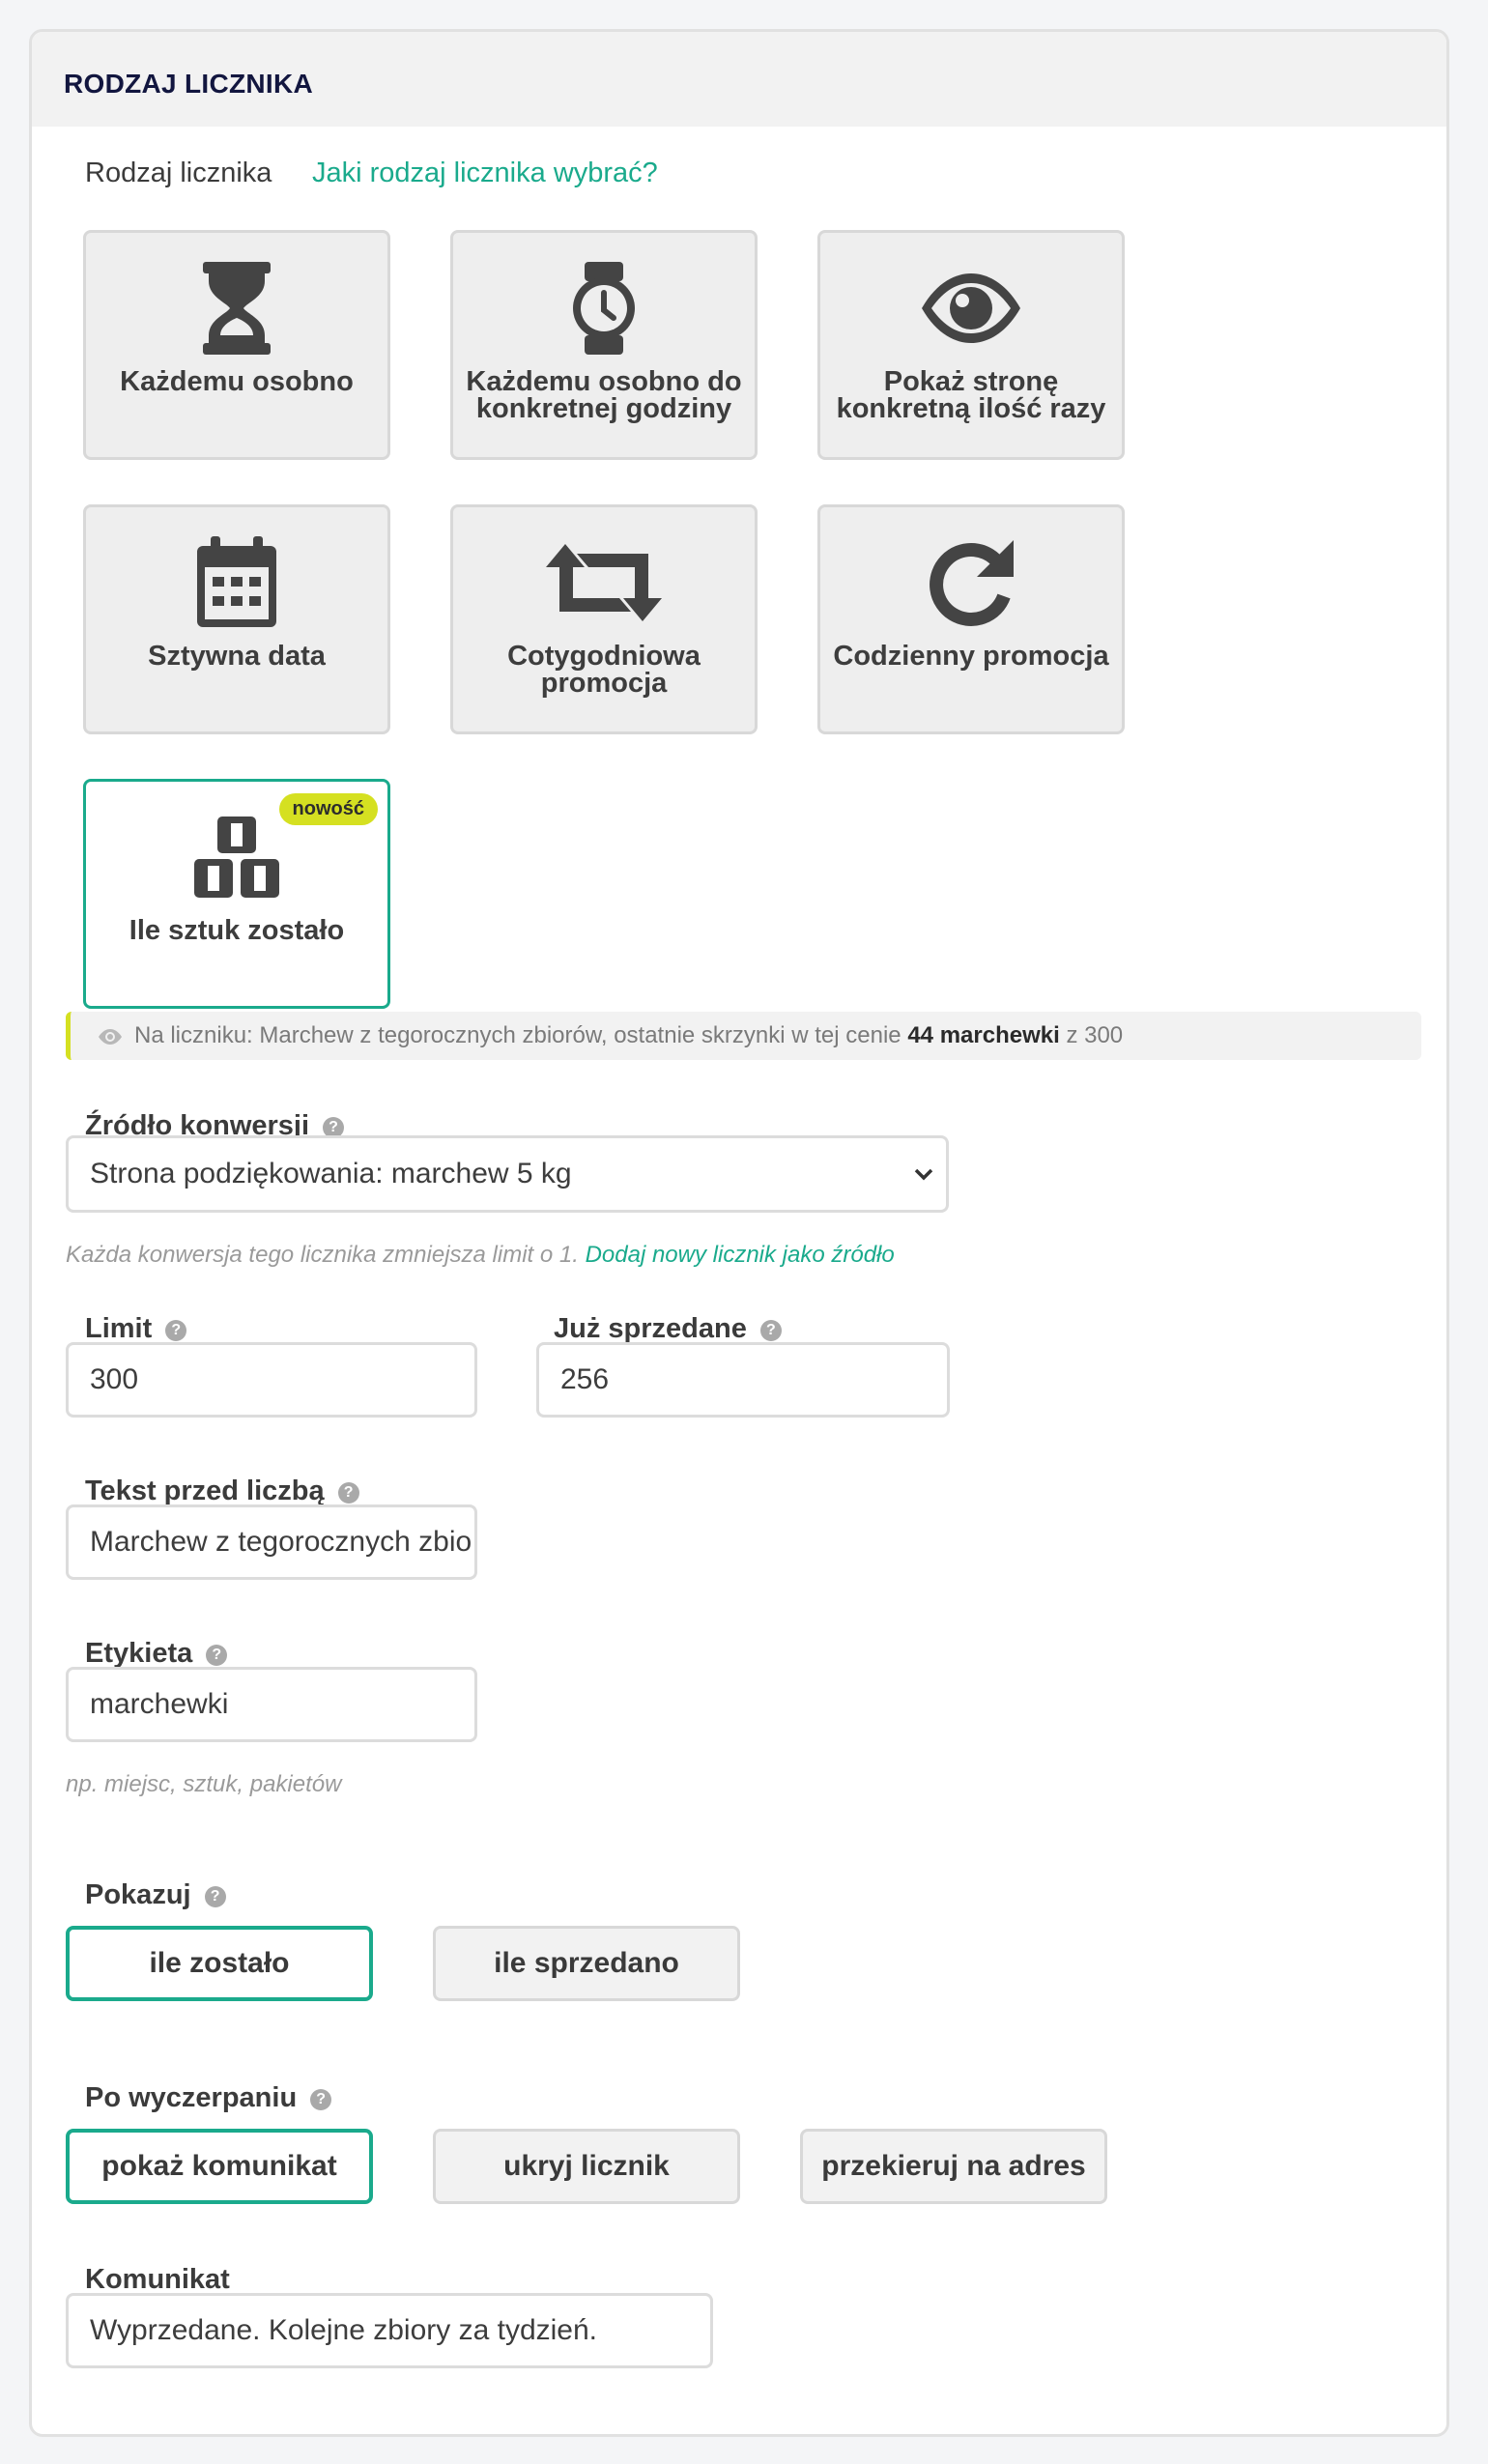  What do you see at coordinates (191, 2097) in the screenshot?
I see `after-exhausted-label-text: Po wyczerpaniu` at bounding box center [191, 2097].